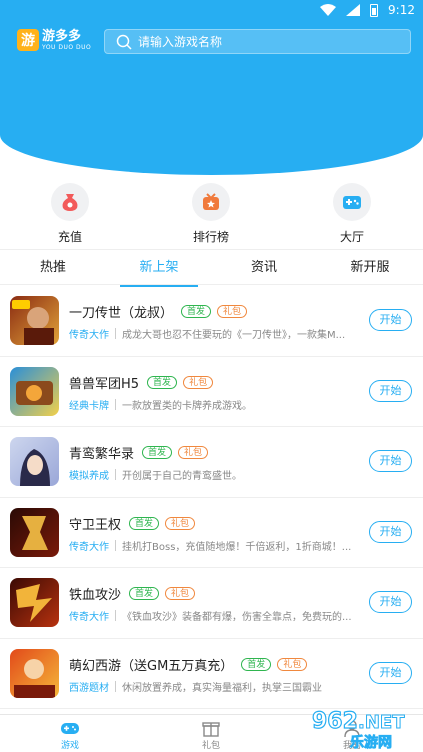 Image resolution: width=423 pixels, height=752 pixels. I want to click on game-row: 兽兽军团H5 首发 礼包 经典卡牌 一款放置类的卡牌养成游戏。 开始, so click(211, 392).